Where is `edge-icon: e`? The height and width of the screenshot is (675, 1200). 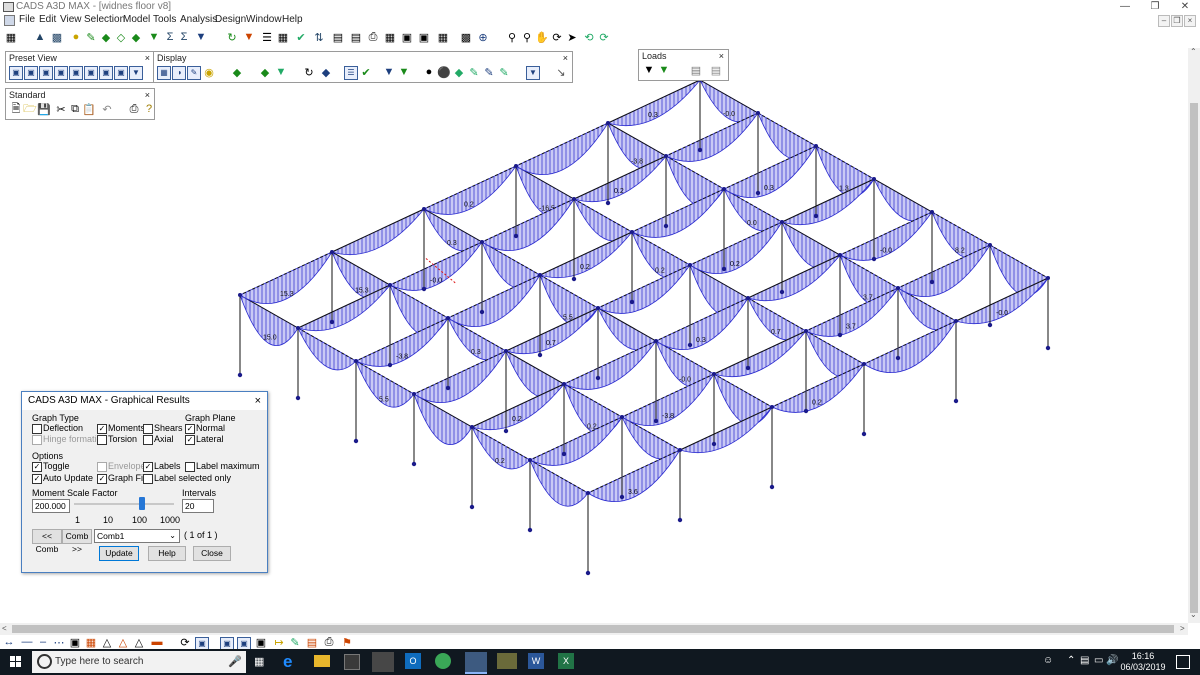 edge-icon: e is located at coordinates (287, 662).